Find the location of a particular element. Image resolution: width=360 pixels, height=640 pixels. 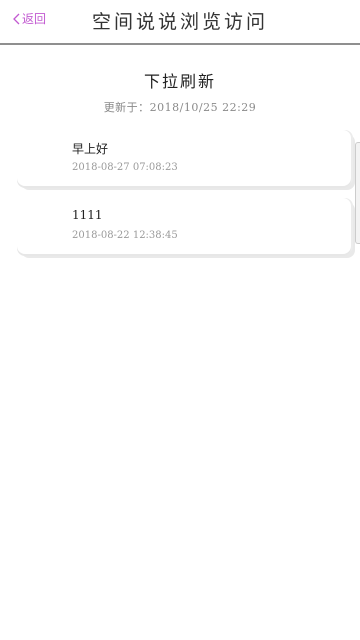

post-date: 2018-08-22 12:38:45 is located at coordinates (125, 235).